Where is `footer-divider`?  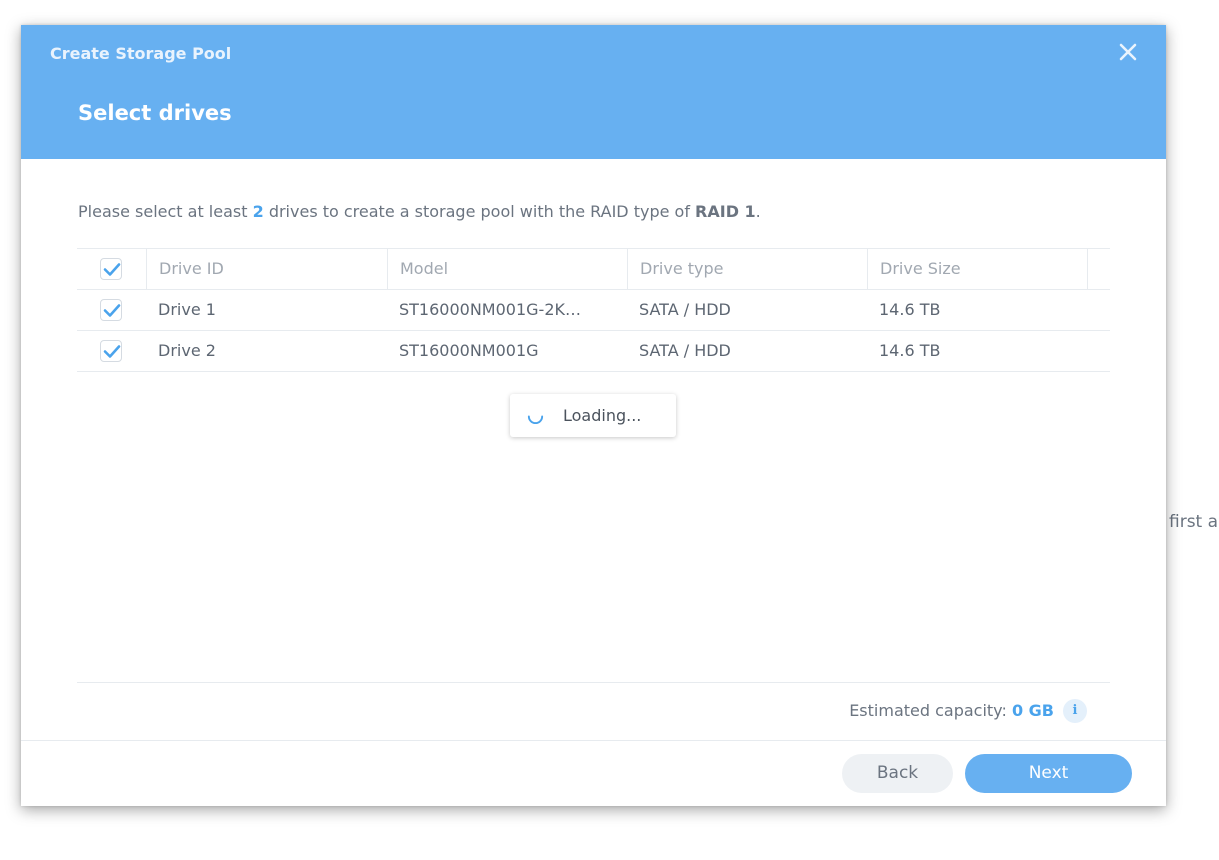
footer-divider is located at coordinates (593, 740).